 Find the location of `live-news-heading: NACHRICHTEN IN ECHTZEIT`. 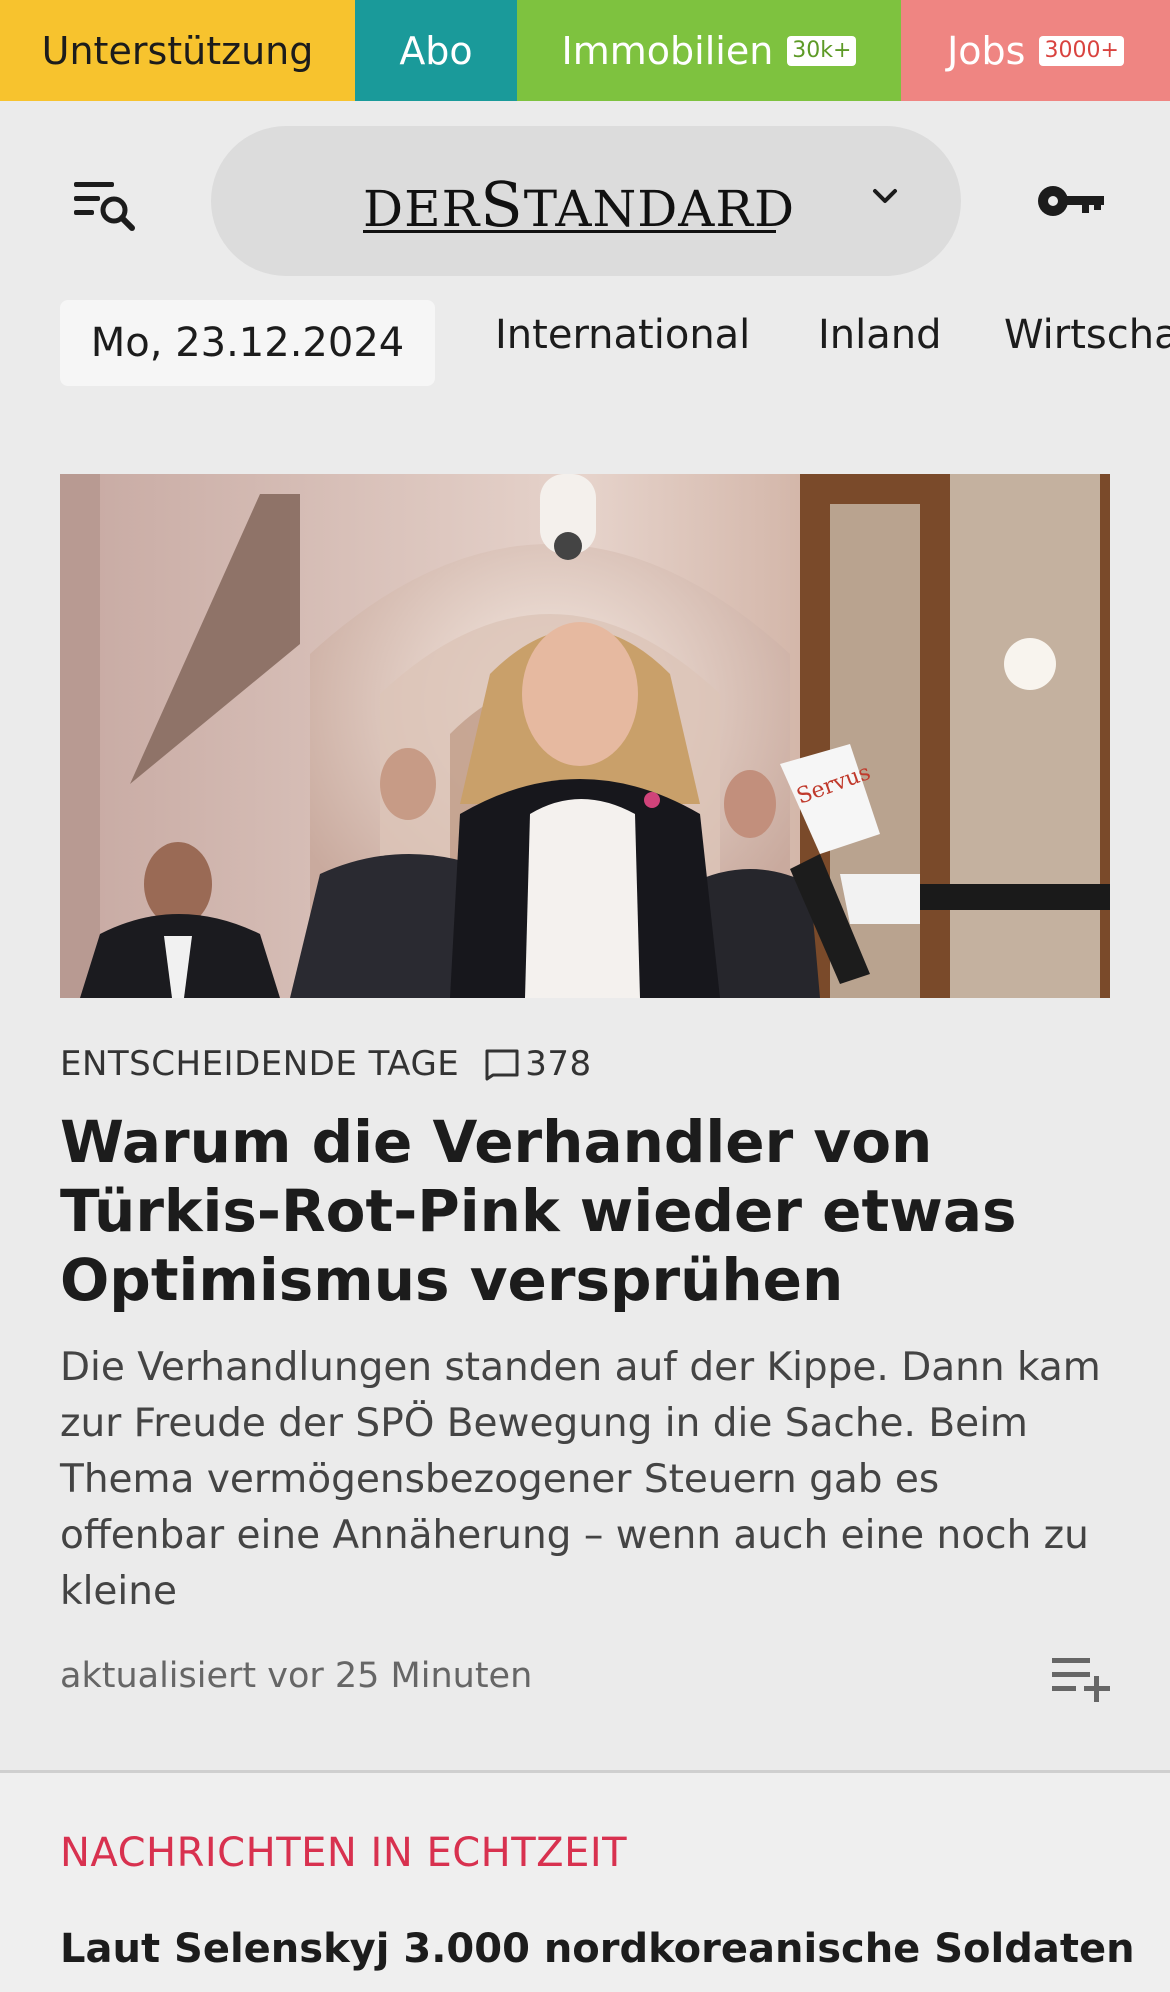

live-news-heading: NACHRICHTEN IN ECHTZEIT is located at coordinates (344, 1853).